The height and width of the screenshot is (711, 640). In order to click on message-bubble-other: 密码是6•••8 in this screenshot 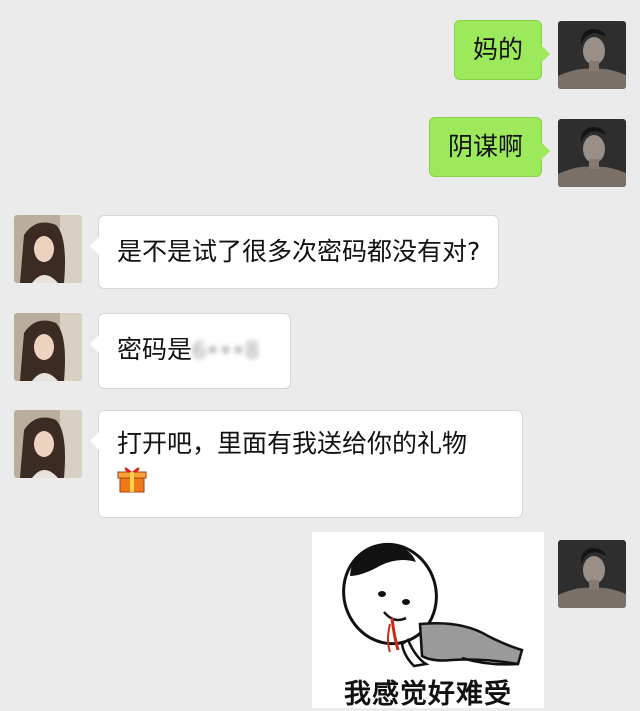, I will do `click(190, 351)`.